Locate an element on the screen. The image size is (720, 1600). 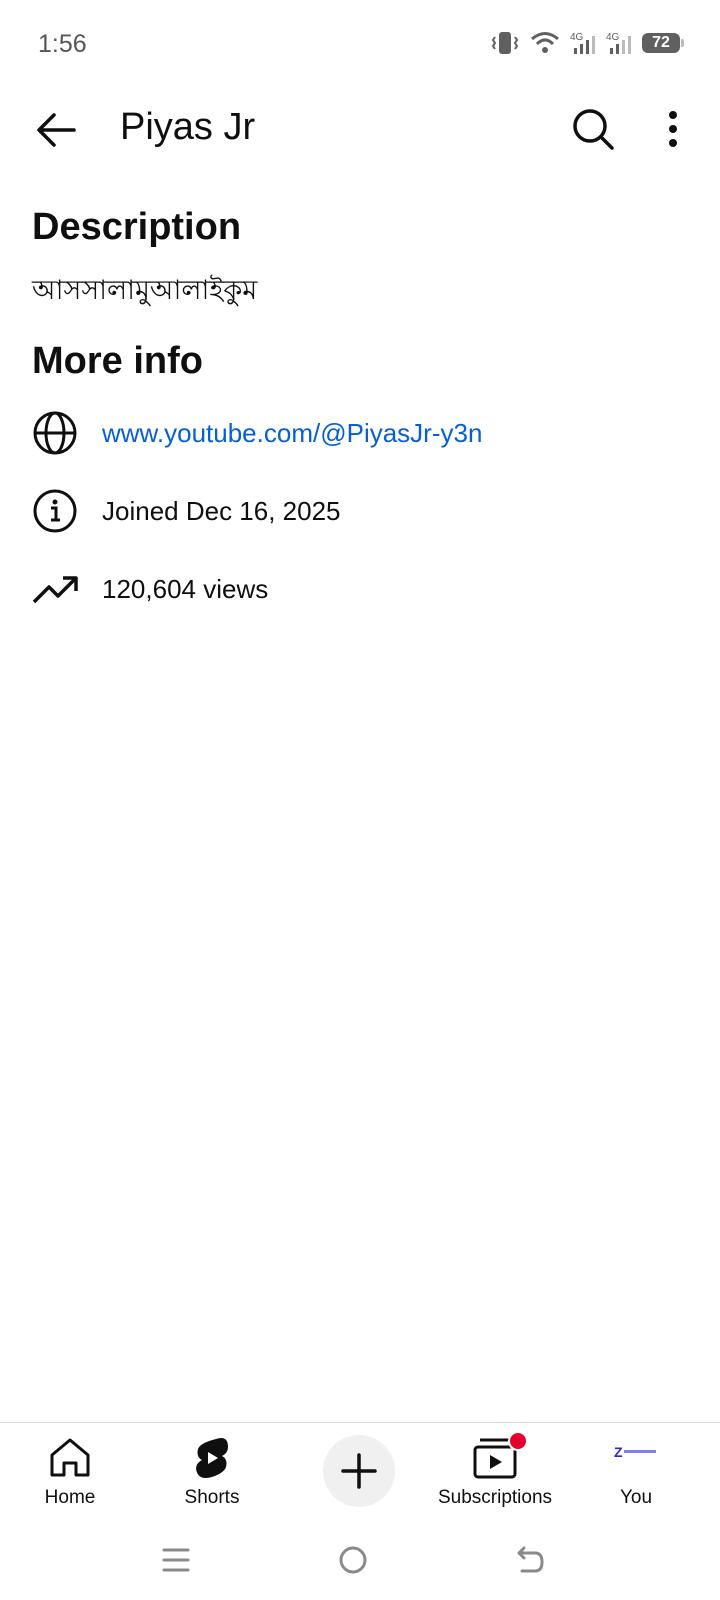
description-heading: Description is located at coordinates (137, 227).